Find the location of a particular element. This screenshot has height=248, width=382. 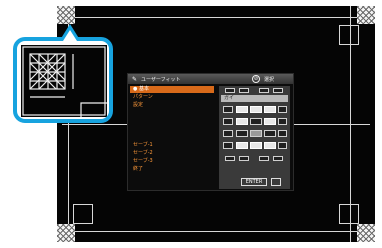

corner-select-mid-right is located at coordinates (270, 121).